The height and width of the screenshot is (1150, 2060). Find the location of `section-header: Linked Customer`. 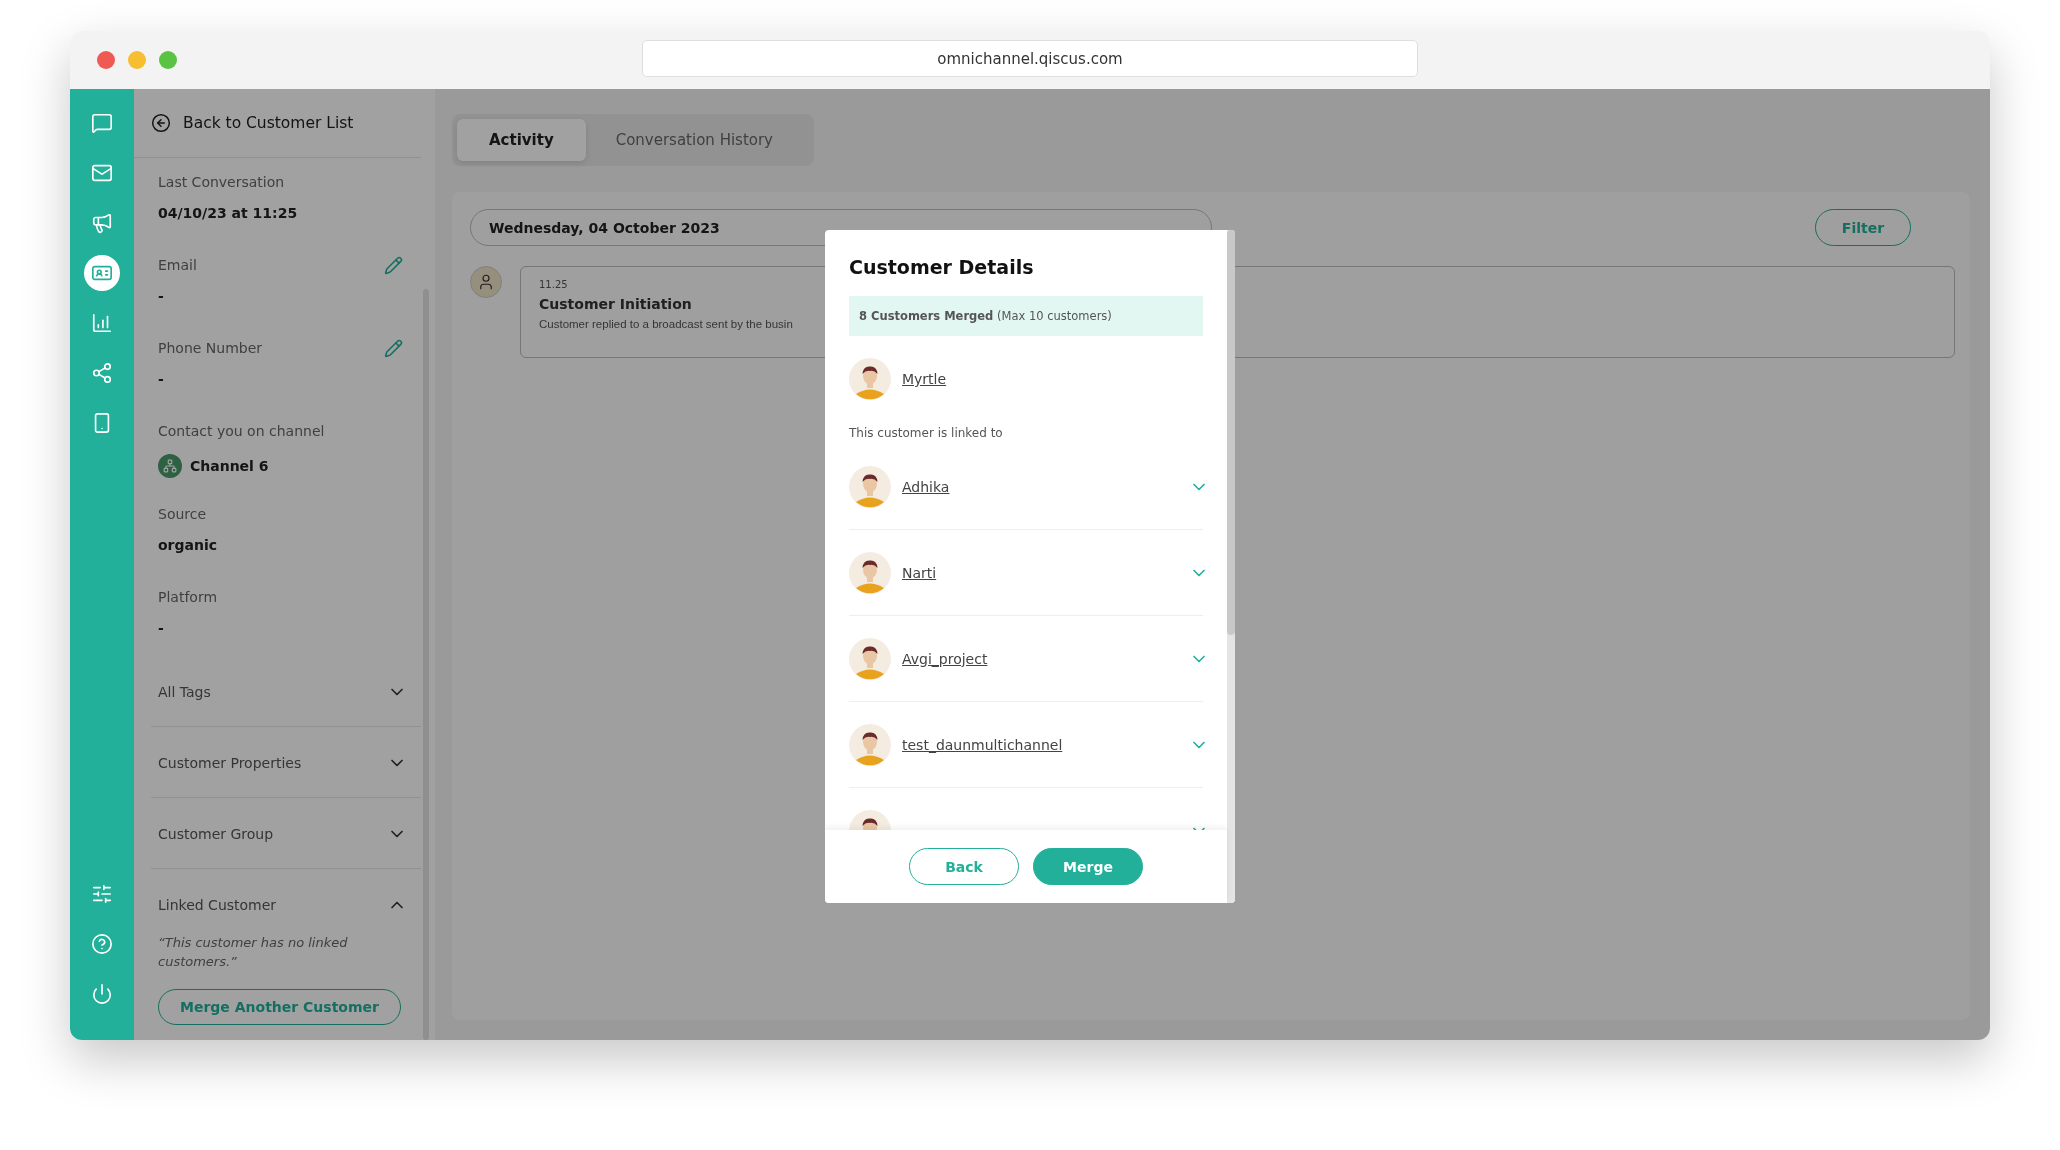

section-header: Linked Customer is located at coordinates (289, 905).